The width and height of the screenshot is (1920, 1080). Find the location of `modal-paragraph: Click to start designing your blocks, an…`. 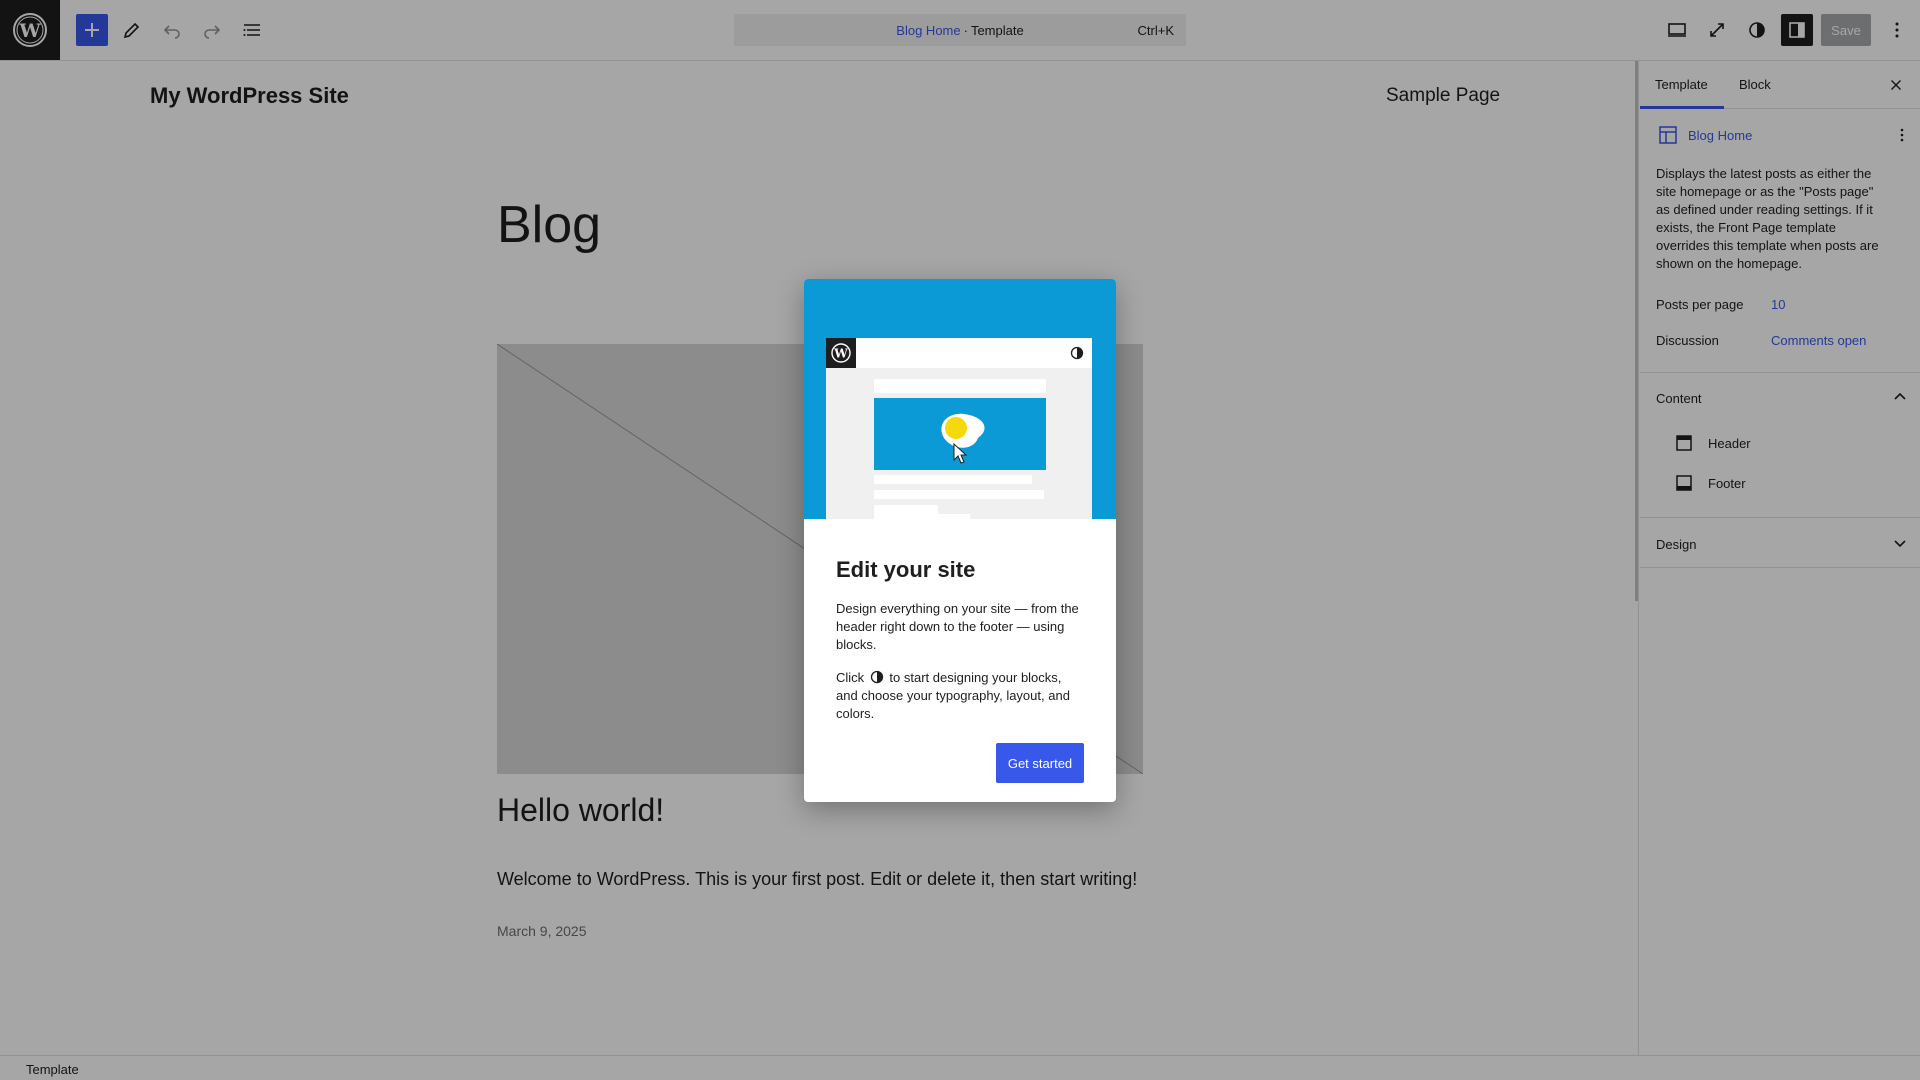

modal-paragraph: Click to start designing your blocks, an… is located at coordinates (961, 696).